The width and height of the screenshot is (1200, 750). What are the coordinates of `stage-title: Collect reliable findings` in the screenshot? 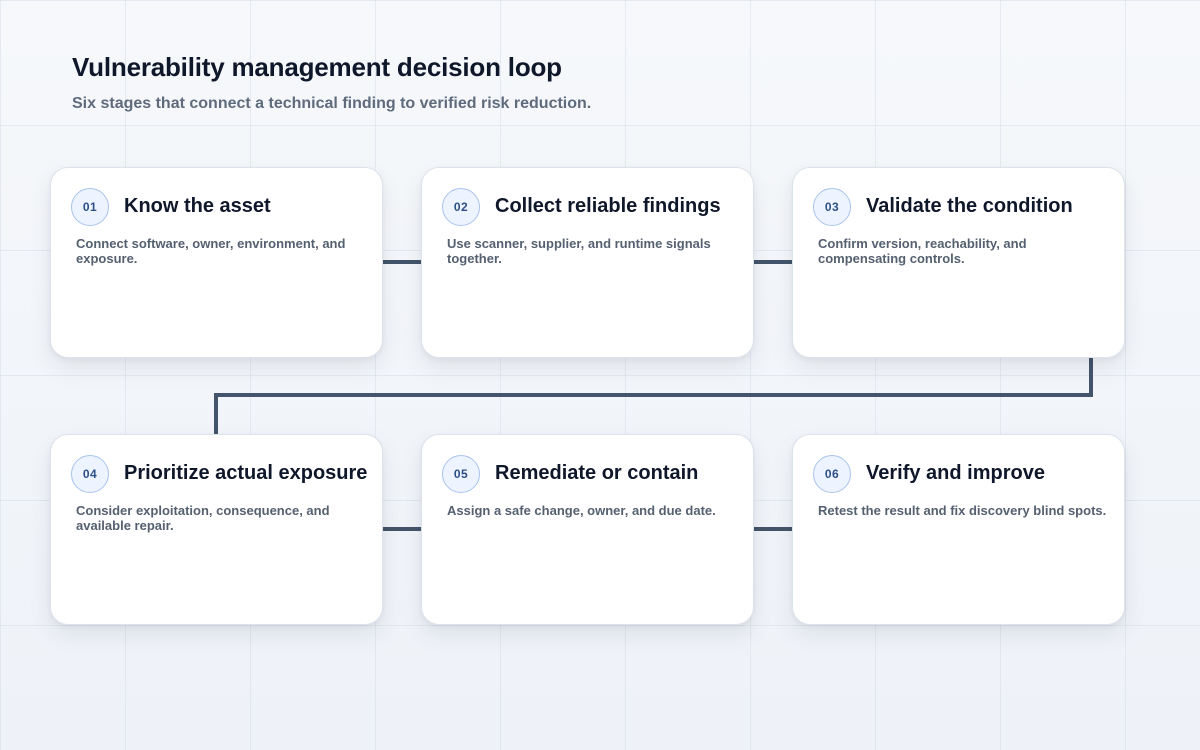 It's located at (608, 206).